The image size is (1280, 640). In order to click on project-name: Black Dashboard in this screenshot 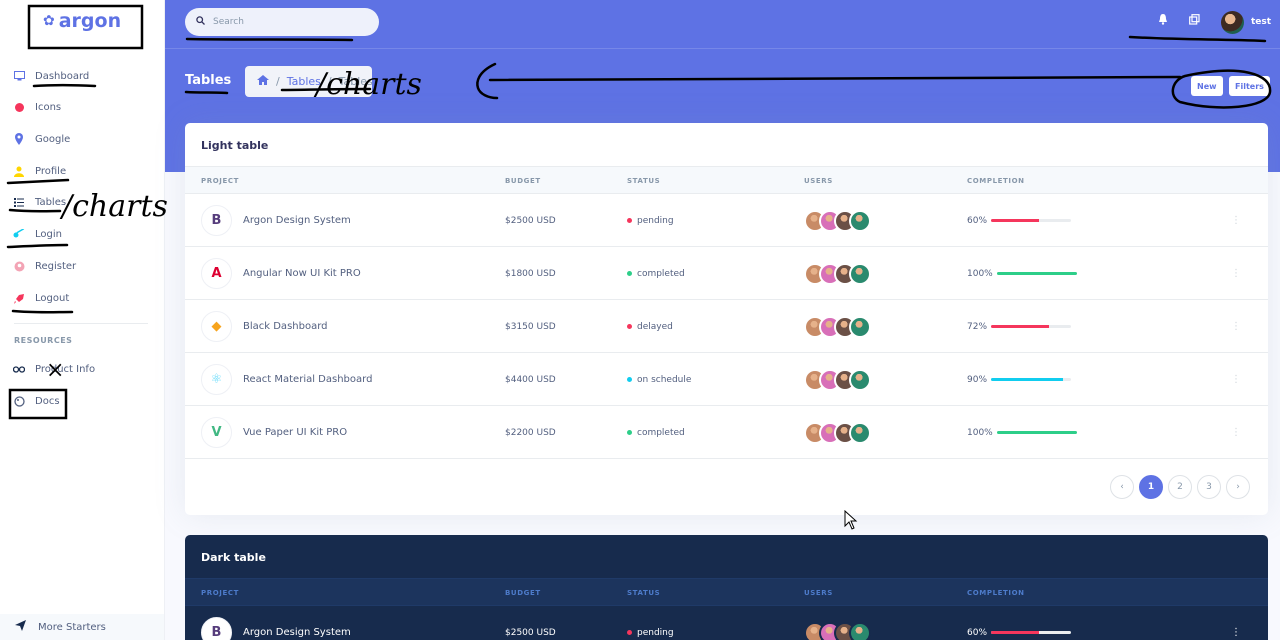, I will do `click(285, 326)`.